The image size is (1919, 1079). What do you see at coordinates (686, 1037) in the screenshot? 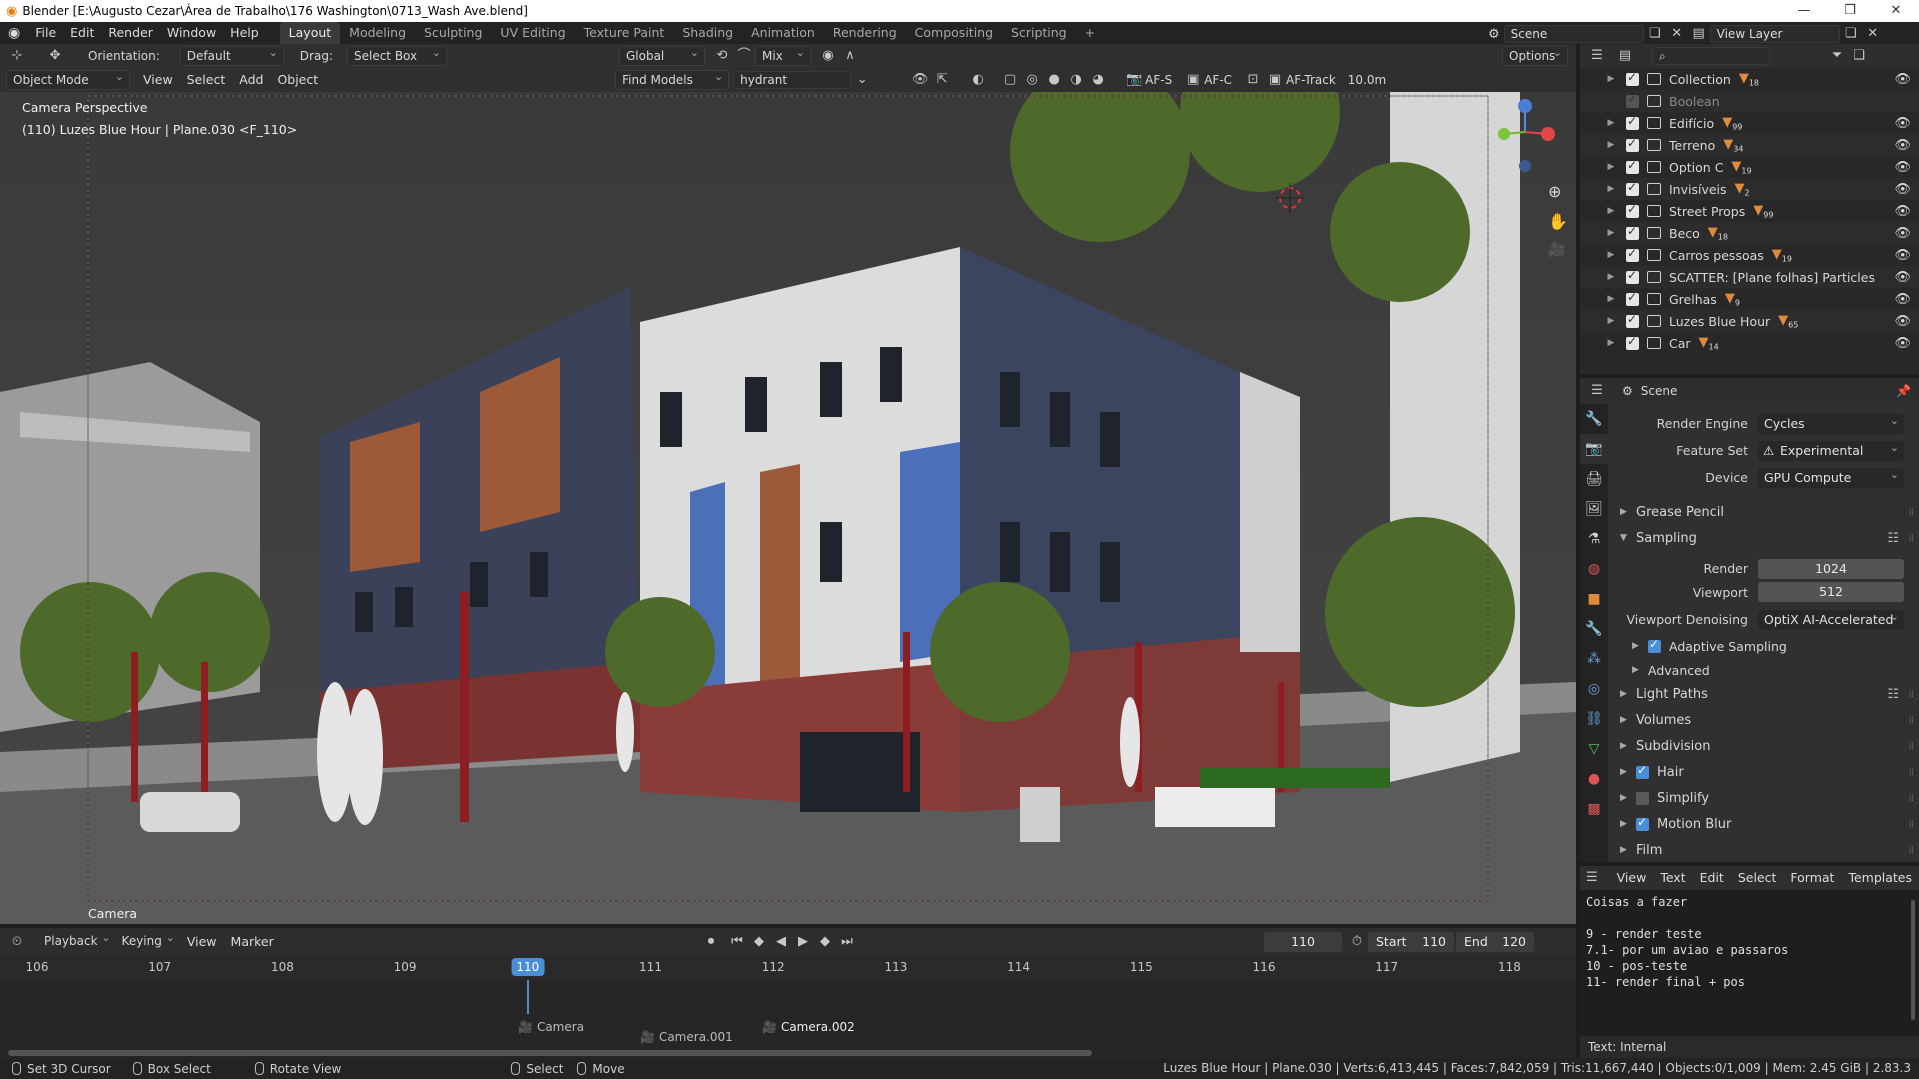
I see `marker-camera-001: 🎥 Camera.001` at bounding box center [686, 1037].